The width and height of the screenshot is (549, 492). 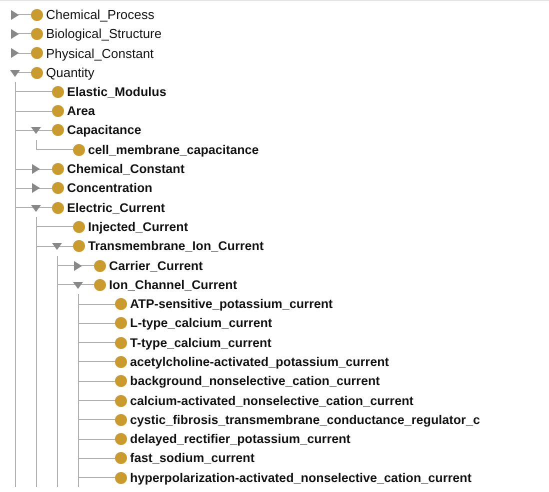 I want to click on tree-item-label: Concentration, so click(x=109, y=188).